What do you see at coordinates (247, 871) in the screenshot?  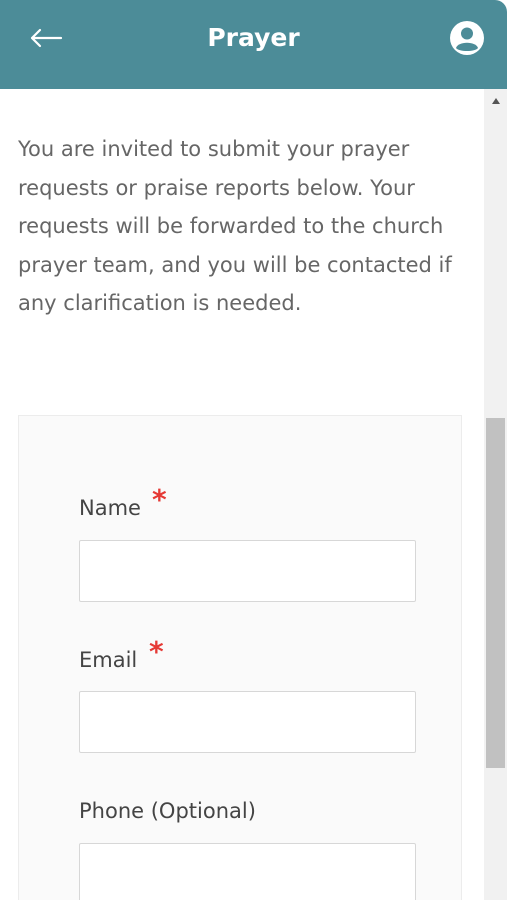 I see `phone-field` at bounding box center [247, 871].